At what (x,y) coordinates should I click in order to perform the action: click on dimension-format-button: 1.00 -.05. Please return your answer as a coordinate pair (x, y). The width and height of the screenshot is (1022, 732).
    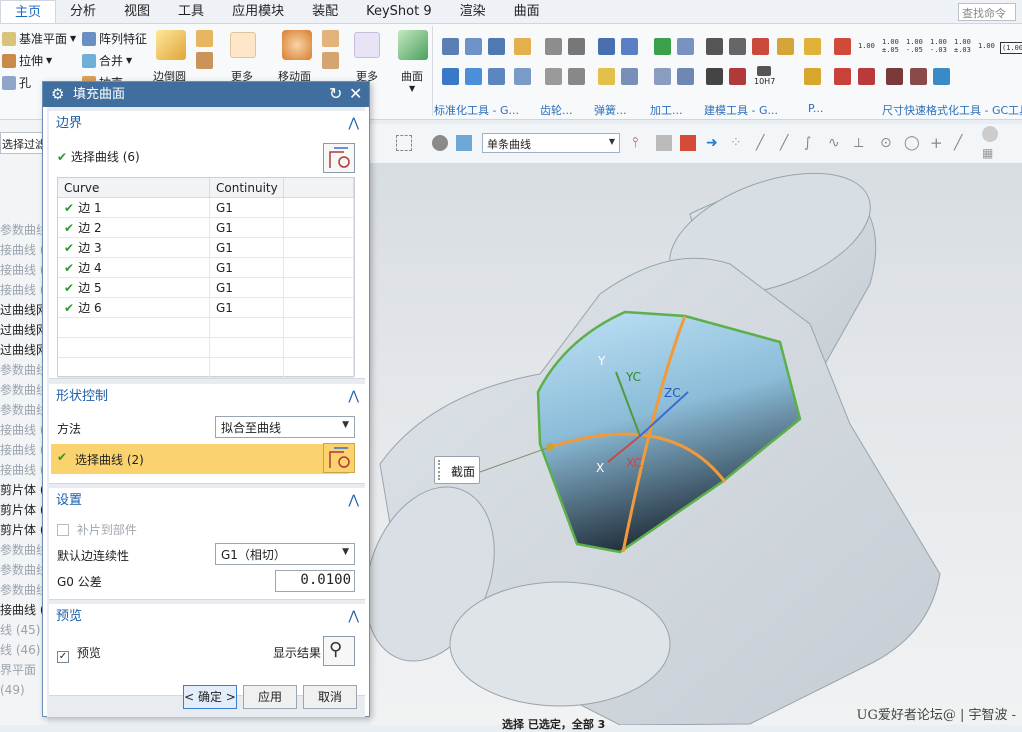
    Looking at the image, I should click on (914, 46).